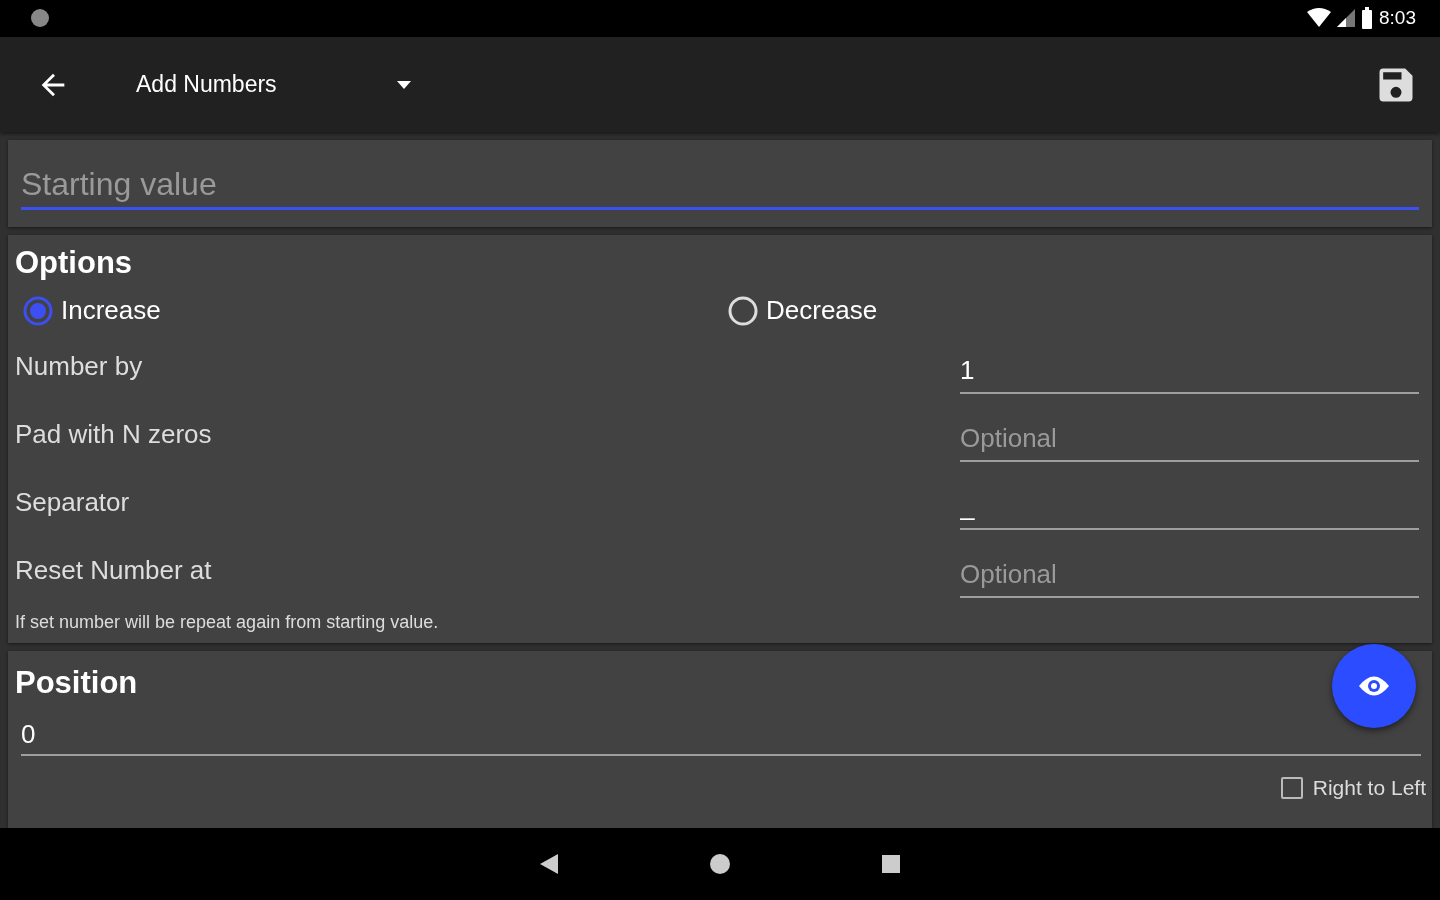  Describe the element at coordinates (1374, 686) in the screenshot. I see `eye-icon` at that location.